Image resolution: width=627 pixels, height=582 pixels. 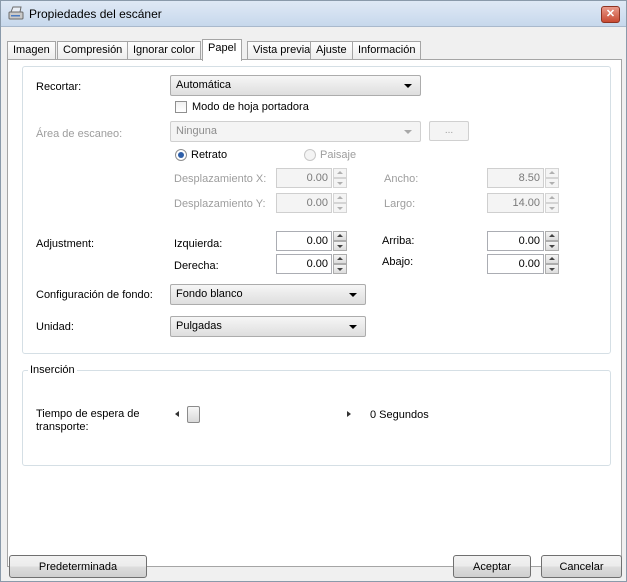 What do you see at coordinates (193, 414) in the screenshot?
I see `slider-thumb` at bounding box center [193, 414].